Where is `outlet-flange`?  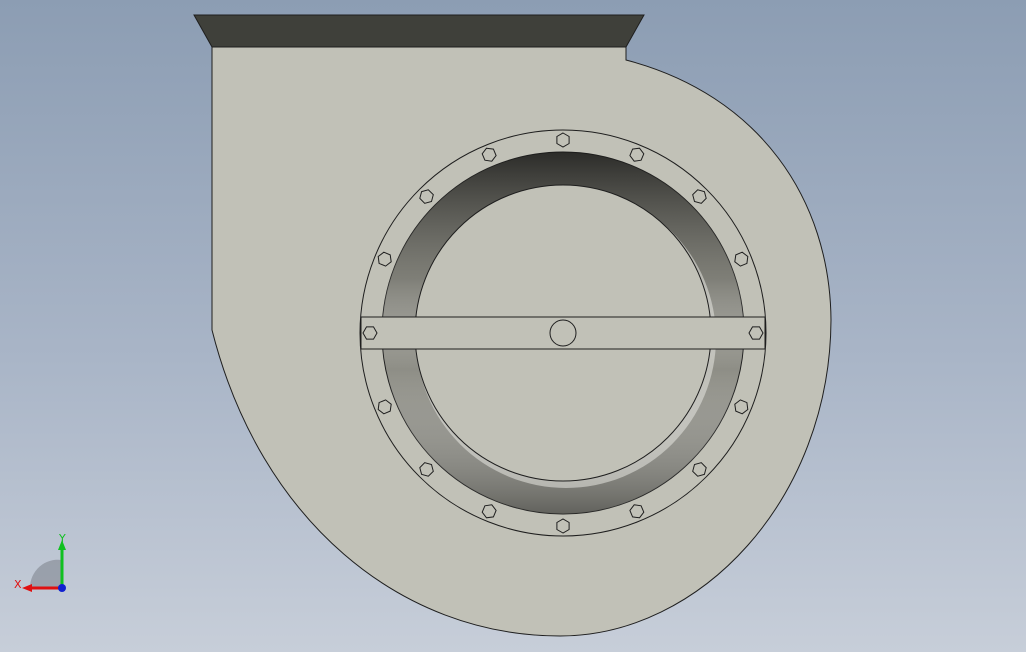 outlet-flange is located at coordinates (419, 31).